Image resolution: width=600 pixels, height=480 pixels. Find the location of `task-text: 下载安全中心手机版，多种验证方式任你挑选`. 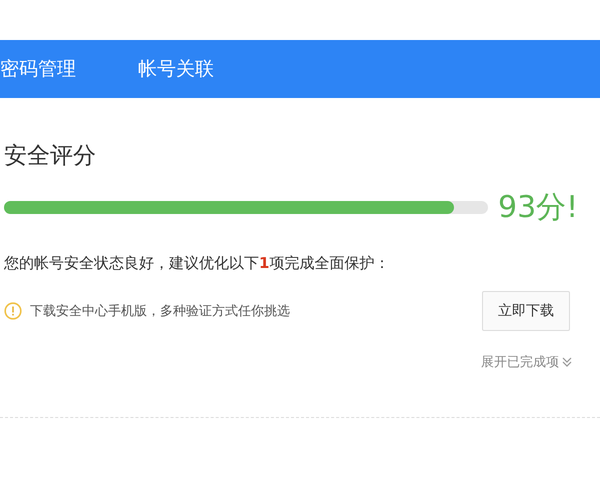

task-text: 下载安全中心手机版，多种验证方式任你挑选 is located at coordinates (160, 311).